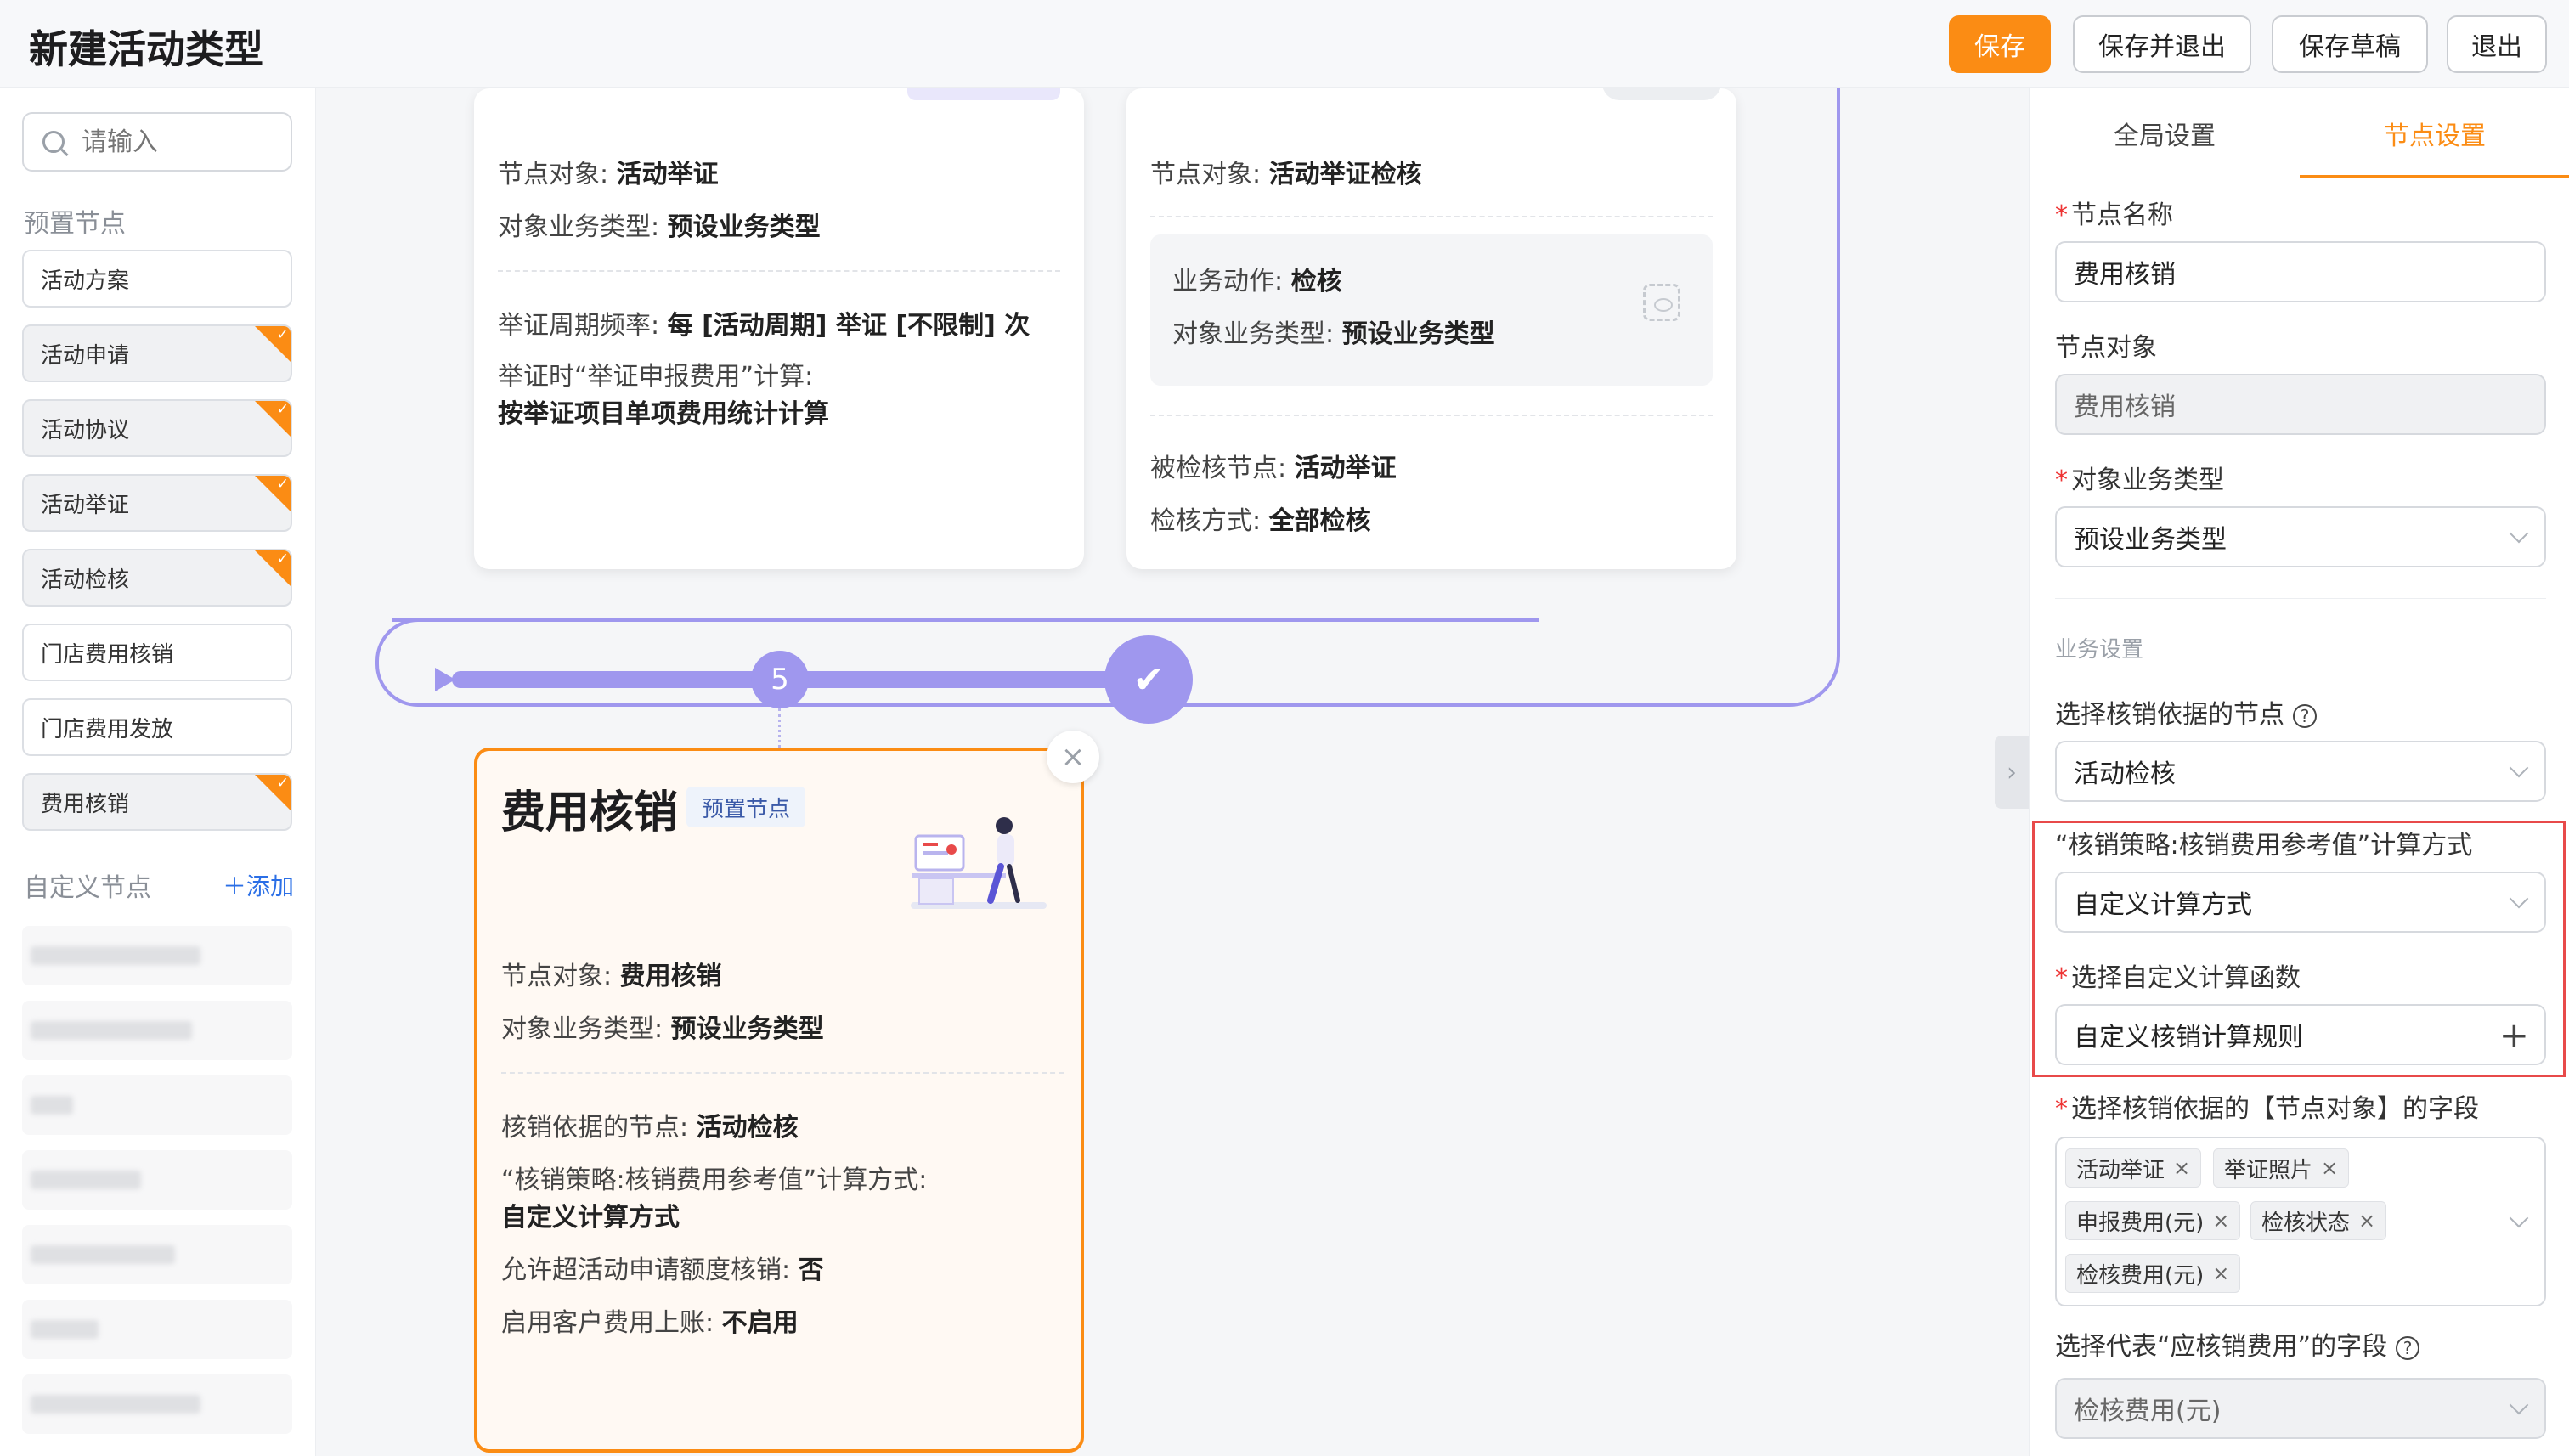  Describe the element at coordinates (2435, 133) in the screenshot. I see `tab-node-settings: 节点设置` at that location.